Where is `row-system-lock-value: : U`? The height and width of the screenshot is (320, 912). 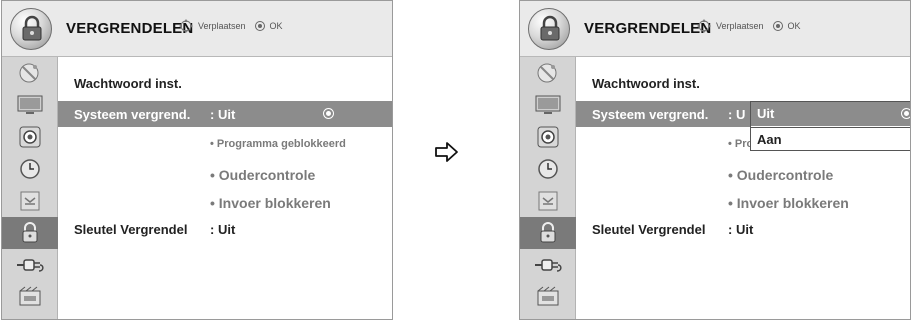 row-system-lock-value: : U is located at coordinates (737, 114).